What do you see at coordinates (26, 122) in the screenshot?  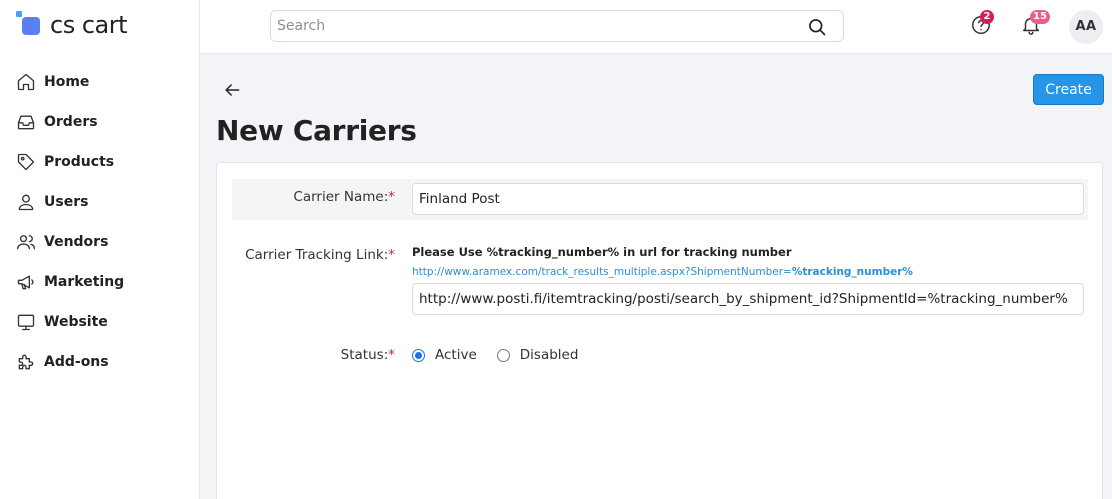 I see `inbox-icon` at bounding box center [26, 122].